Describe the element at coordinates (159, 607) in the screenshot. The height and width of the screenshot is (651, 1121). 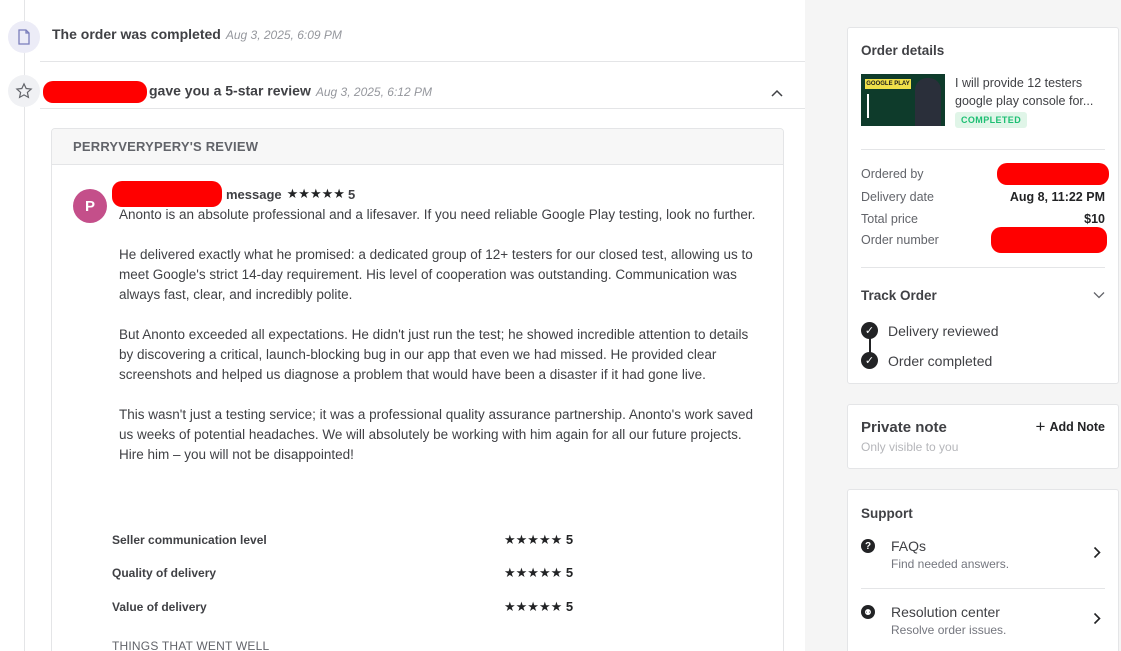
I see `rating-label: Value of delivery` at that location.